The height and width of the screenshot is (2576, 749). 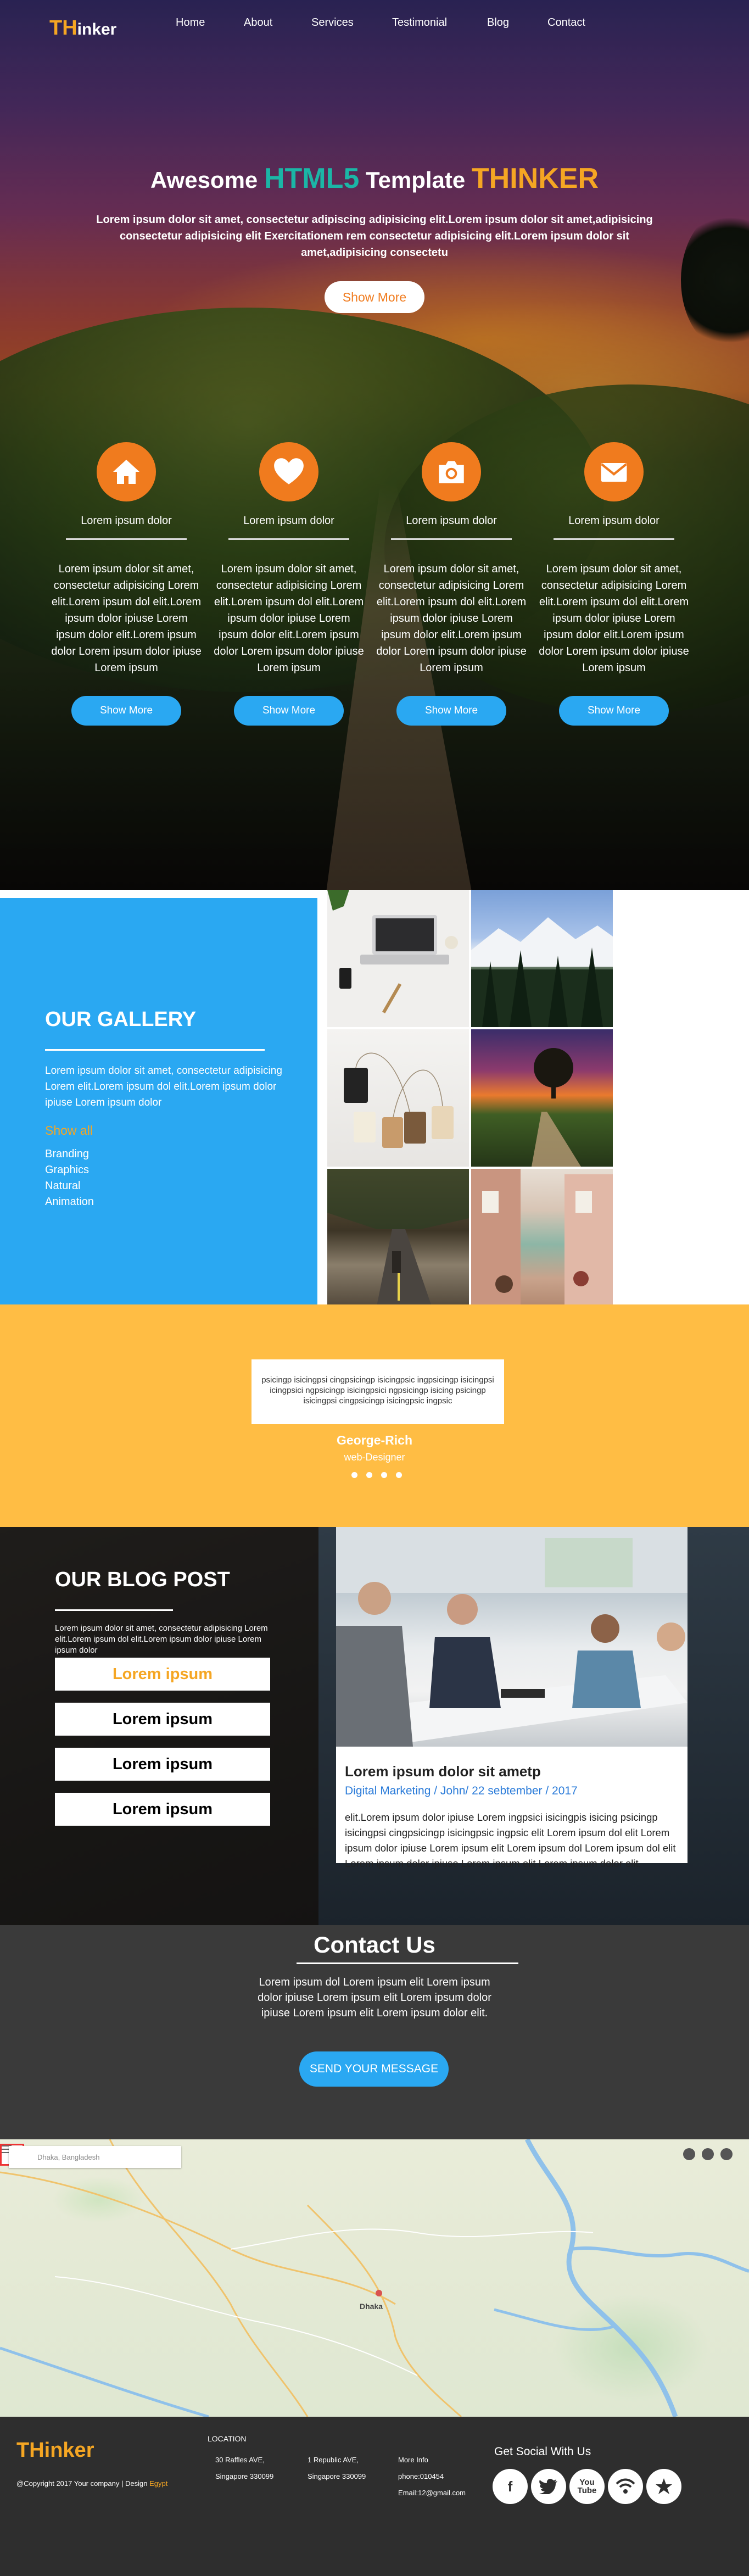 I want to click on gallery-grid, so click(x=471, y=1098).